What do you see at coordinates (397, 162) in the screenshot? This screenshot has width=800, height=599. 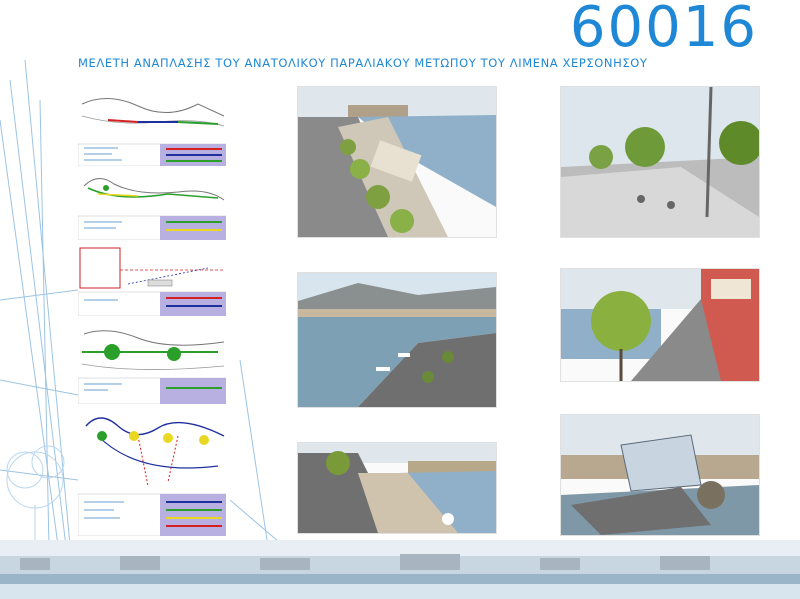 I see `render-promenade-aerial` at bounding box center [397, 162].